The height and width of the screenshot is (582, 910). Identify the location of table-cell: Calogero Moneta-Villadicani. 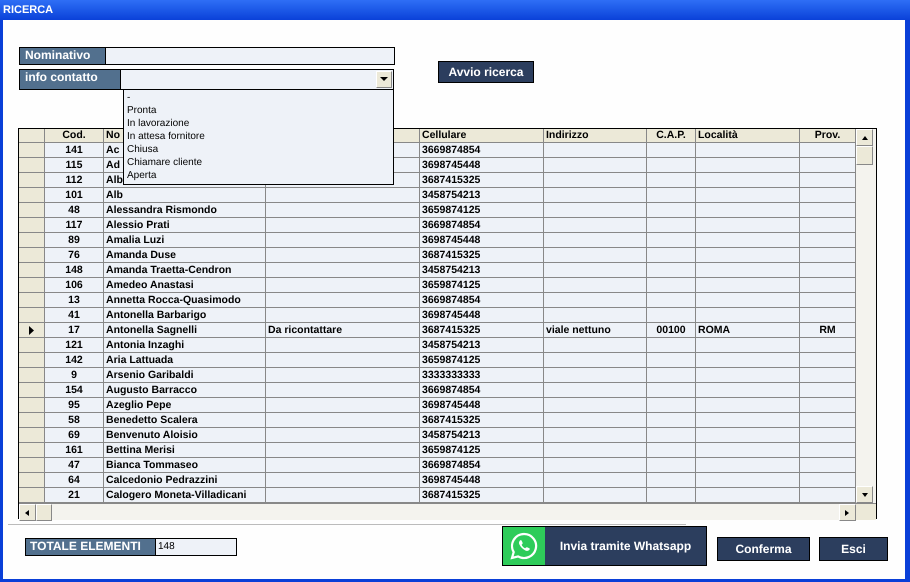
(185, 495).